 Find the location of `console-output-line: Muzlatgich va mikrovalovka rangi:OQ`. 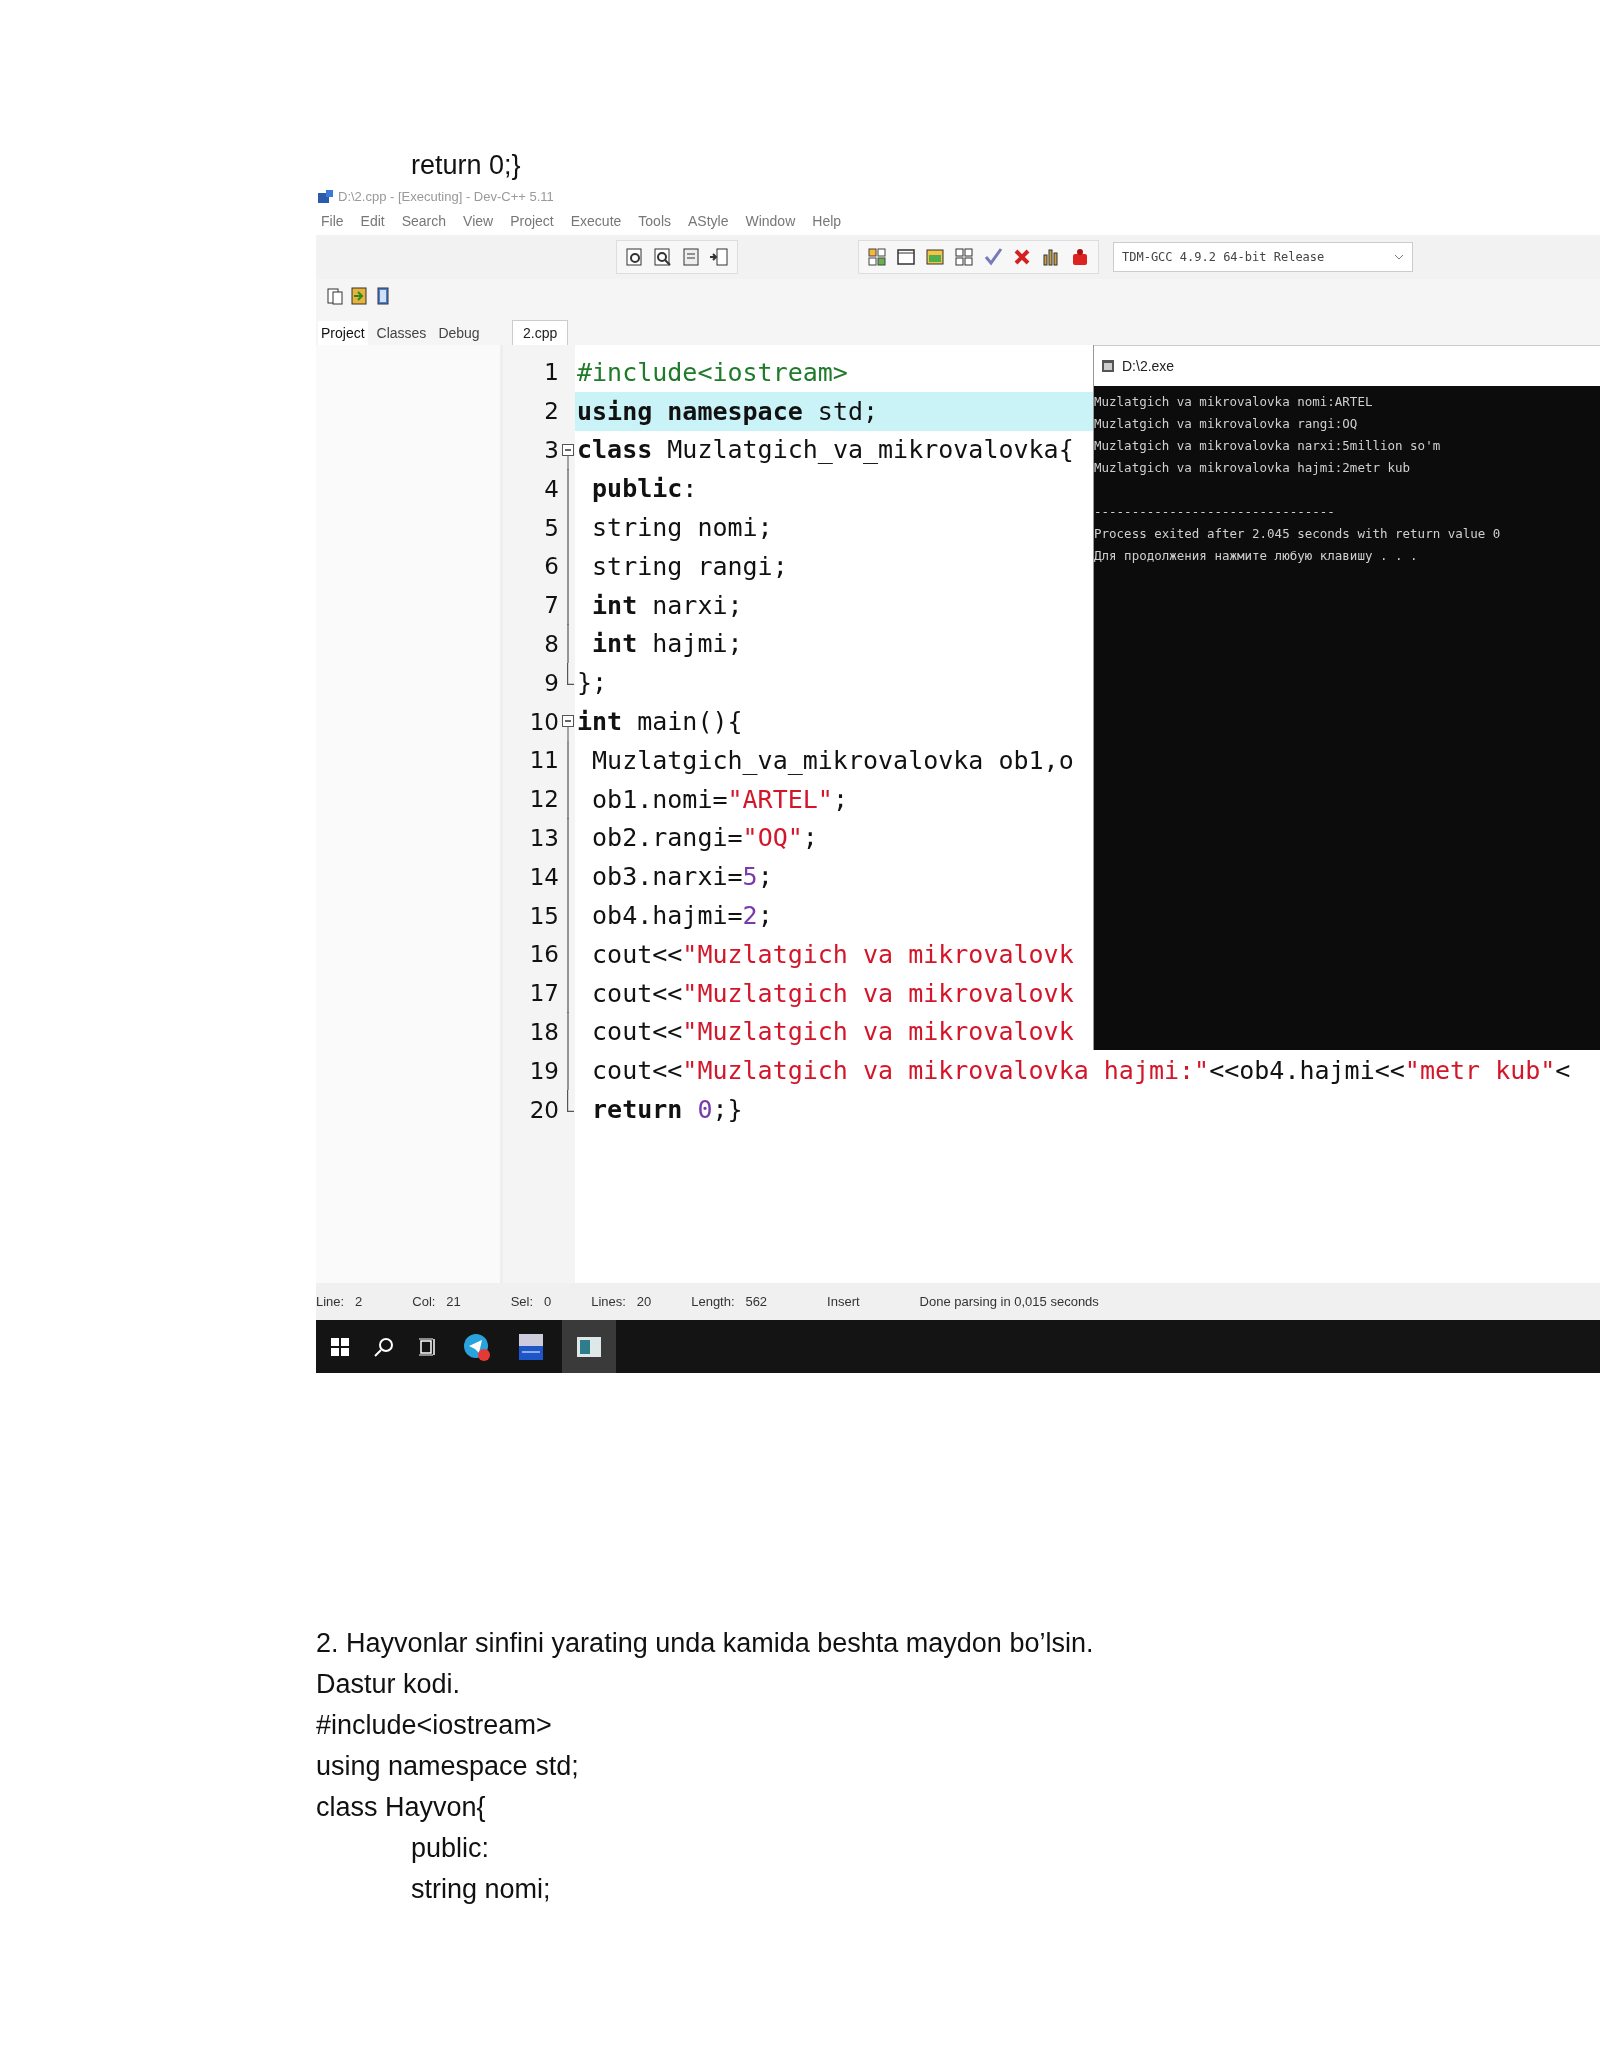

console-output-line: Muzlatgich va mikrovalovka rangi:OQ is located at coordinates (1226, 424).